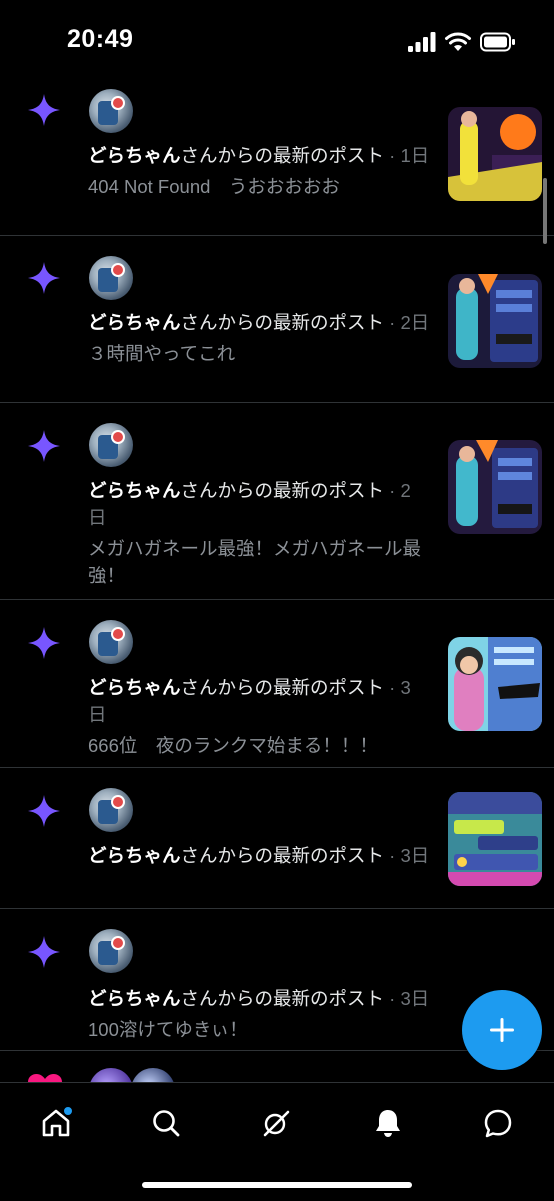 The width and height of the screenshot is (554, 1201). I want to click on notification-item: どらちゃんさんからの最新のポスト · 2日 ３時間やってこれ, so click(277, 319).